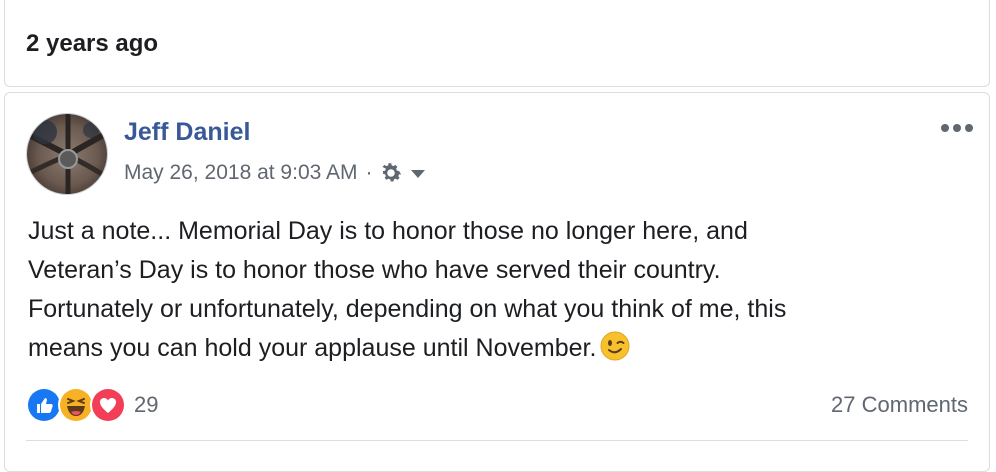  I want to click on love-icon, so click(108, 405).